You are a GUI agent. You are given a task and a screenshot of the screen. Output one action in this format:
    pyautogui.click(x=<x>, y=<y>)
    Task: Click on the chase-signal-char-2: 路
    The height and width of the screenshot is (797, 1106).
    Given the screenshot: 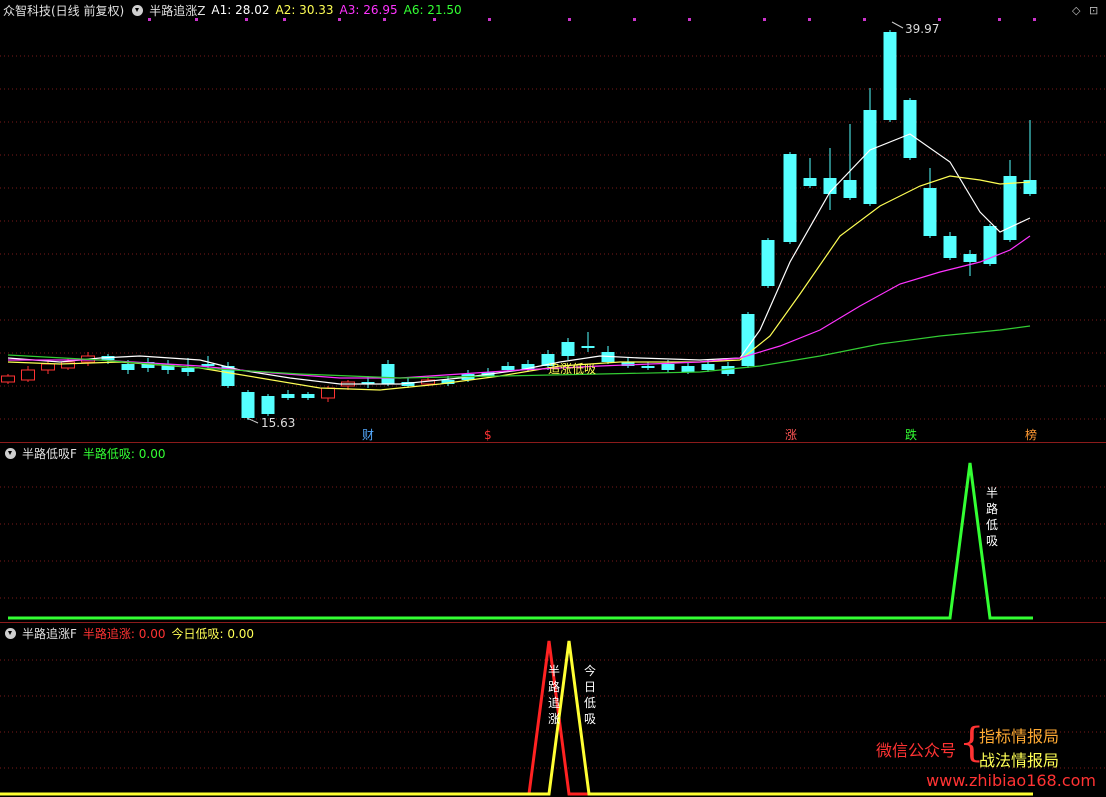 What is the action you would take?
    pyautogui.click(x=554, y=686)
    